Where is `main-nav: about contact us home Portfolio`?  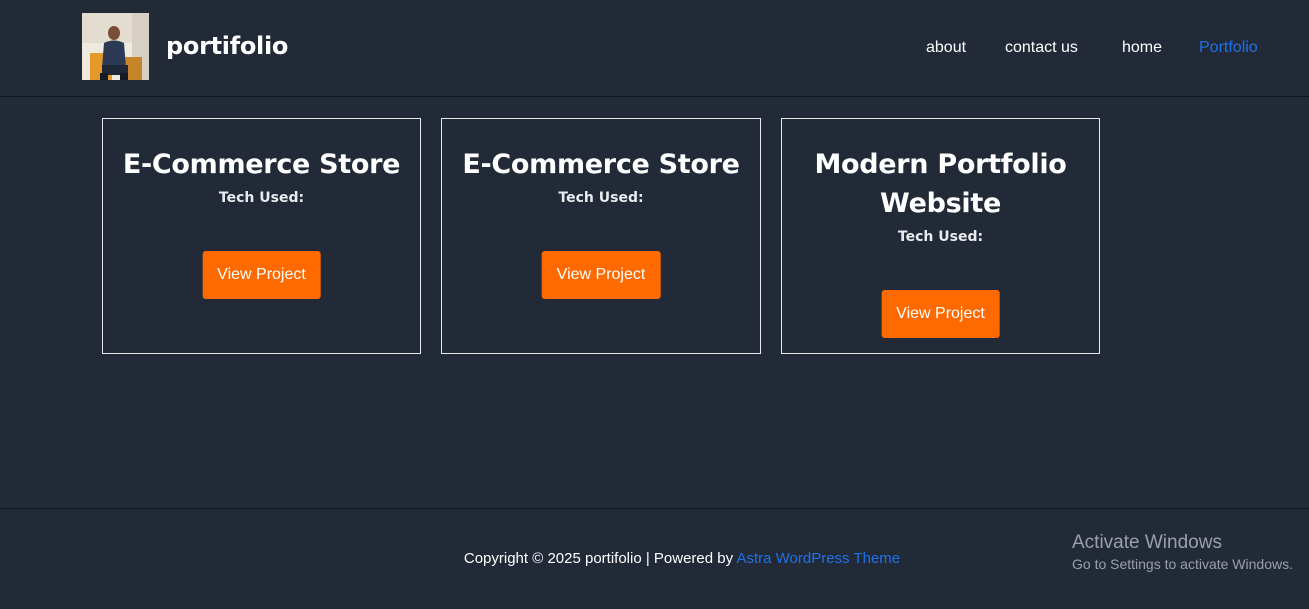 main-nav: about contact us home Portfolio is located at coordinates (654, 48).